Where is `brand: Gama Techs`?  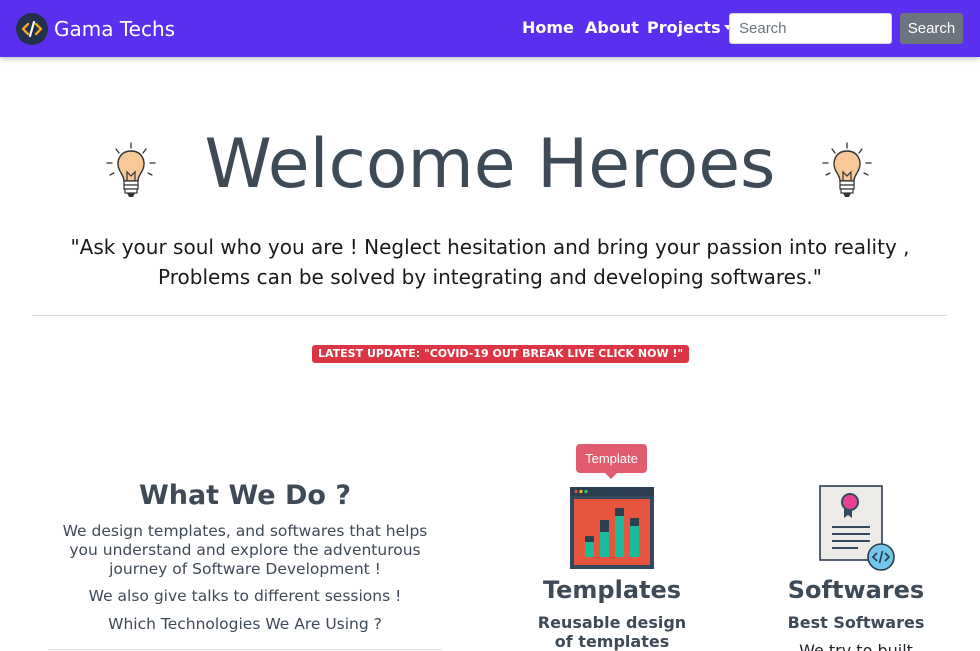
brand: Gama Techs is located at coordinates (95, 29).